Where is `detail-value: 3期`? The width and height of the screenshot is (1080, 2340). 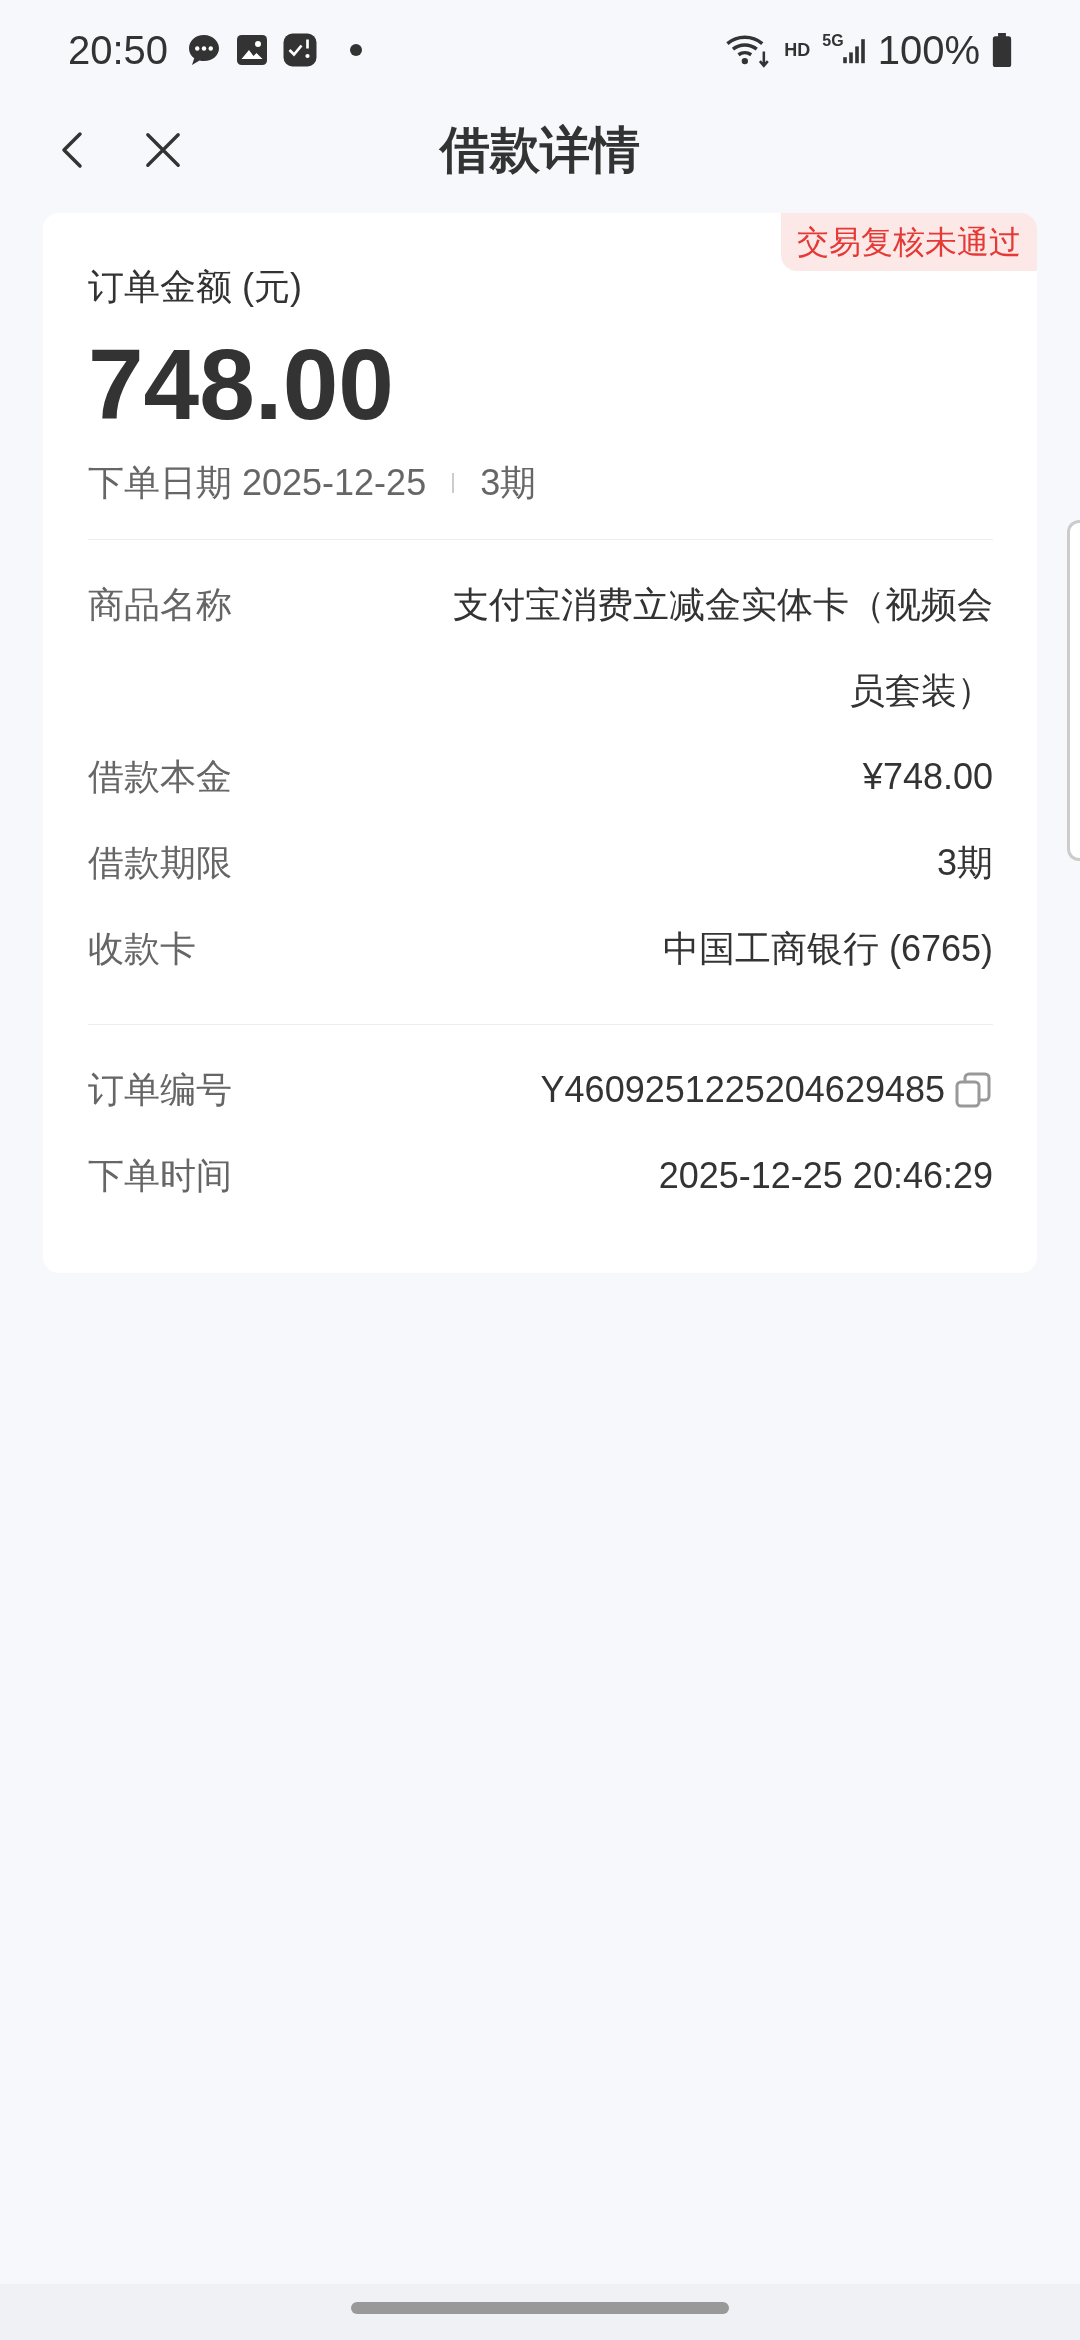 detail-value: 3期 is located at coordinates (964, 863).